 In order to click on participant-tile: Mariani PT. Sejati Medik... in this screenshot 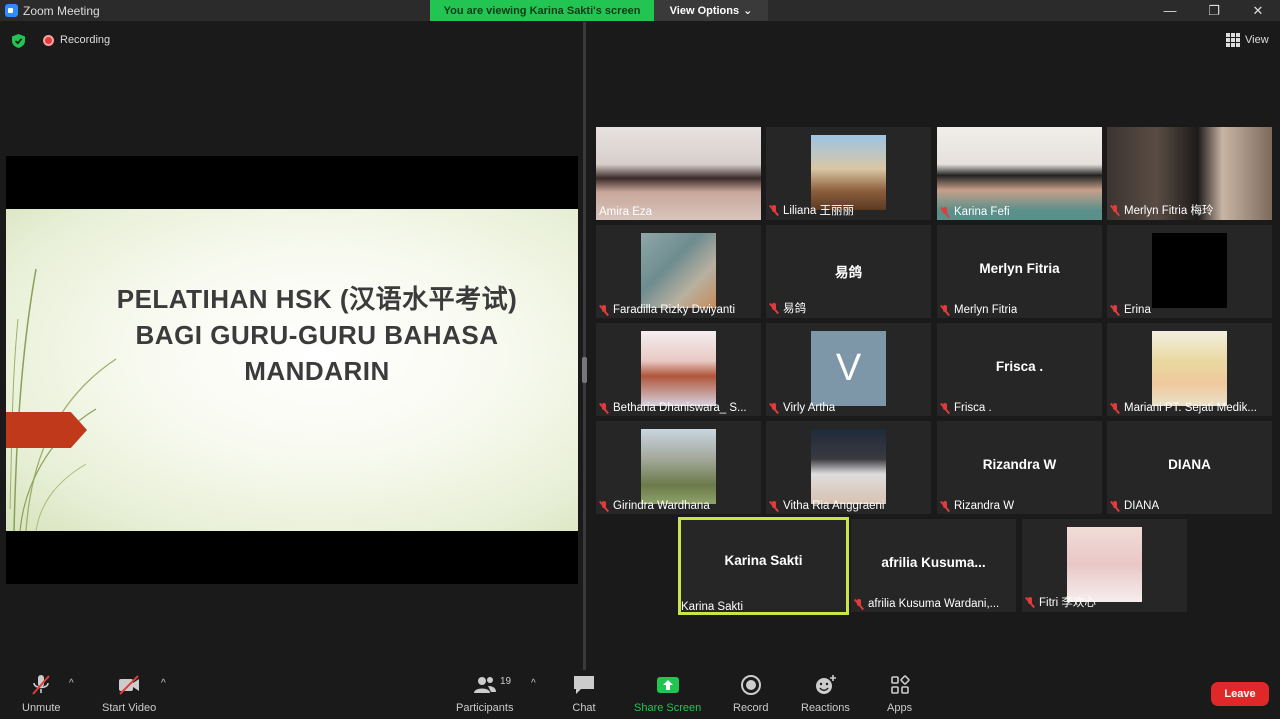, I will do `click(1189, 369)`.